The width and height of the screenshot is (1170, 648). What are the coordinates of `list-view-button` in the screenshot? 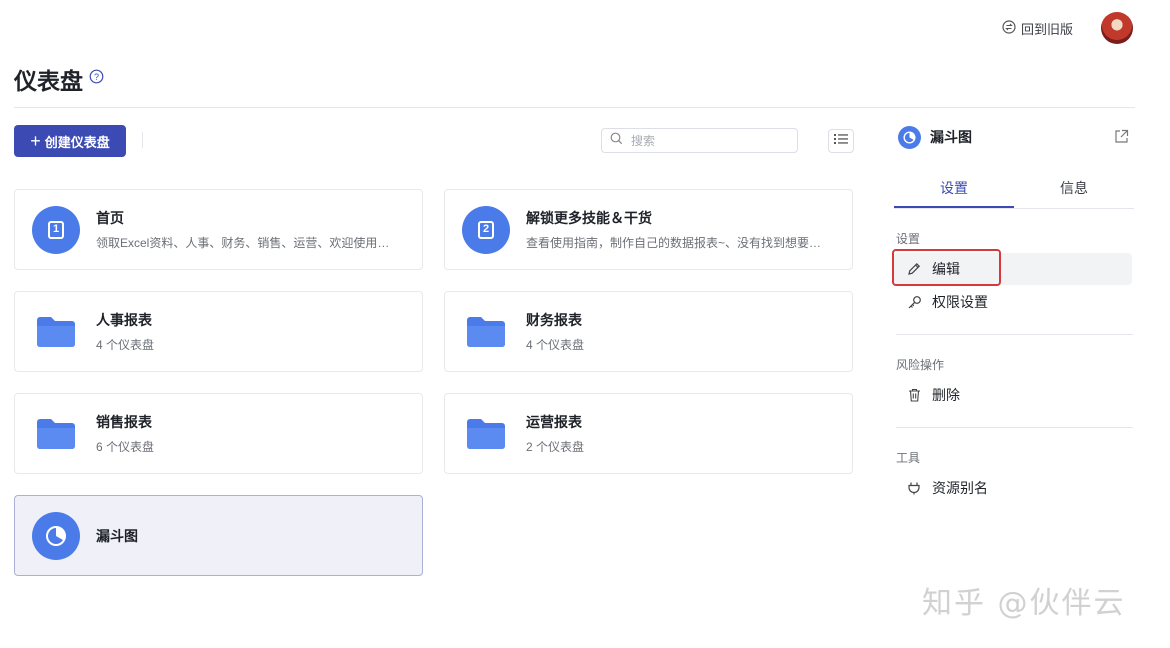 It's located at (841, 141).